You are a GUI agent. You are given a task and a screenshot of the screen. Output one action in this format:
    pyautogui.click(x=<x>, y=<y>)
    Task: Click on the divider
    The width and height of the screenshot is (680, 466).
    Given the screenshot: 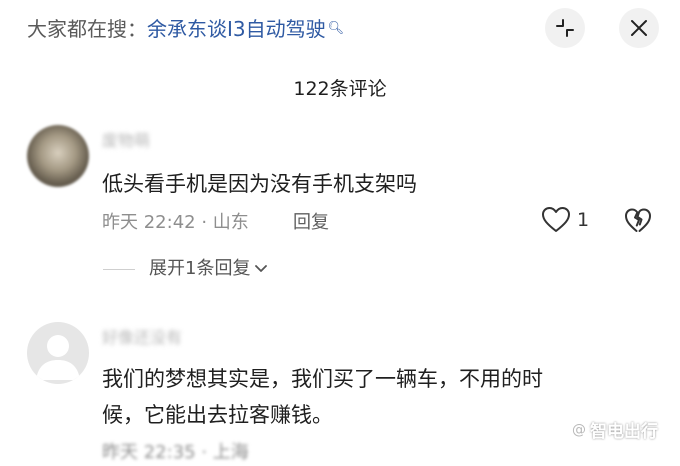 What is the action you would take?
    pyautogui.click(x=119, y=269)
    